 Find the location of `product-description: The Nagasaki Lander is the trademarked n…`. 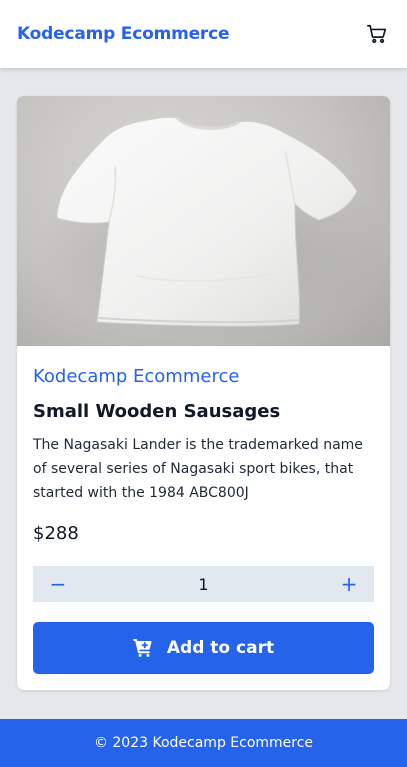

product-description: The Nagasaki Lander is the trademarked n… is located at coordinates (198, 469).